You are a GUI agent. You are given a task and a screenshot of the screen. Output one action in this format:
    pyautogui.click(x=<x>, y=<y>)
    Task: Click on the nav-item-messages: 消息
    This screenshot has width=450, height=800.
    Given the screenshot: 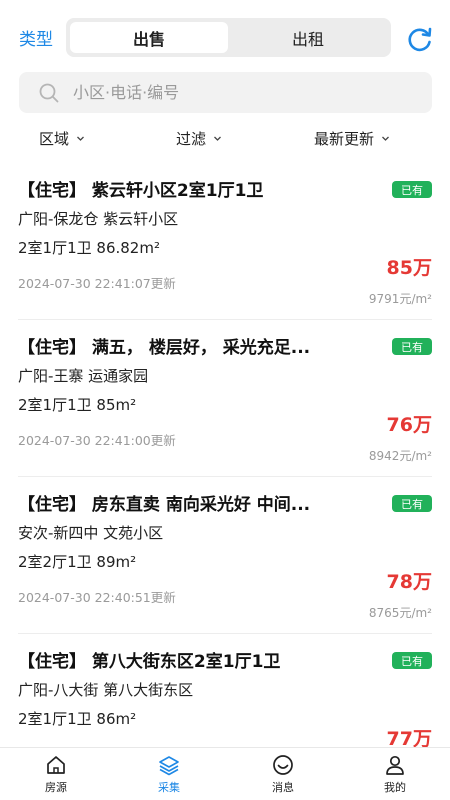 What is the action you would take?
    pyautogui.click(x=283, y=776)
    